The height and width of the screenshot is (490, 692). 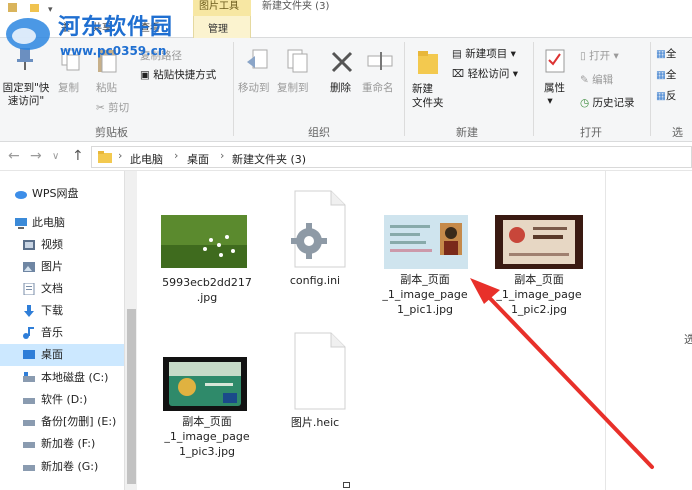 I want to click on group-select-label: 选, so click(x=677, y=132).